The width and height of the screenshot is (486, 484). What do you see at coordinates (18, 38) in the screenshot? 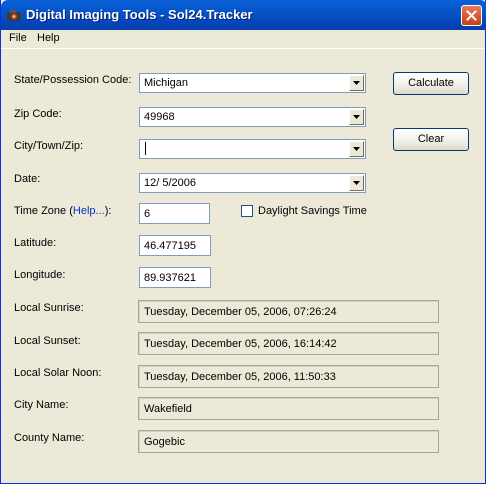
I see `menu-file: File` at bounding box center [18, 38].